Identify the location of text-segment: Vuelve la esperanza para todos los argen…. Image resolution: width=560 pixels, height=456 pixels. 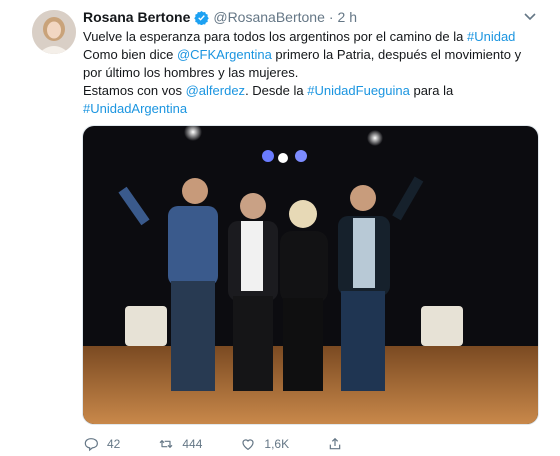
(275, 36).